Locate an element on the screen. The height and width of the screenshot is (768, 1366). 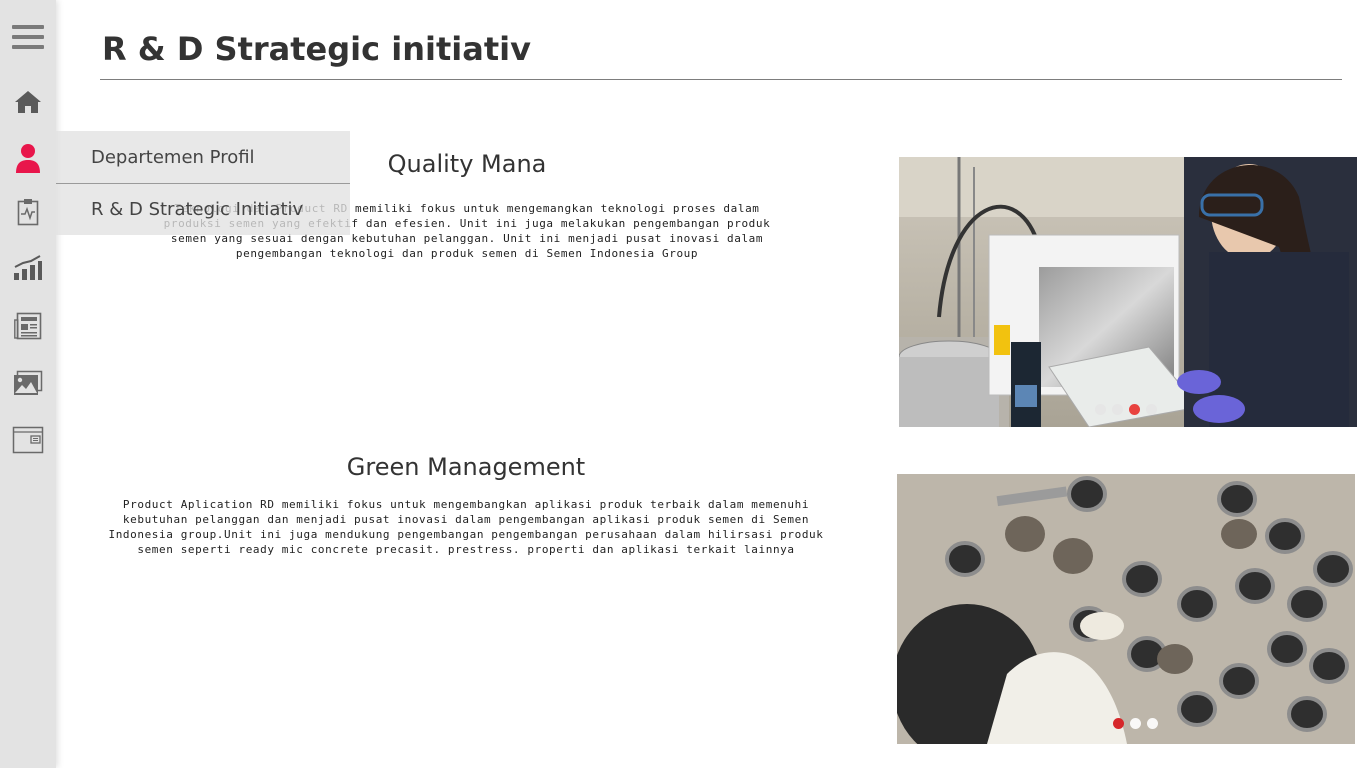
lab-photo is located at coordinates (1128, 292).